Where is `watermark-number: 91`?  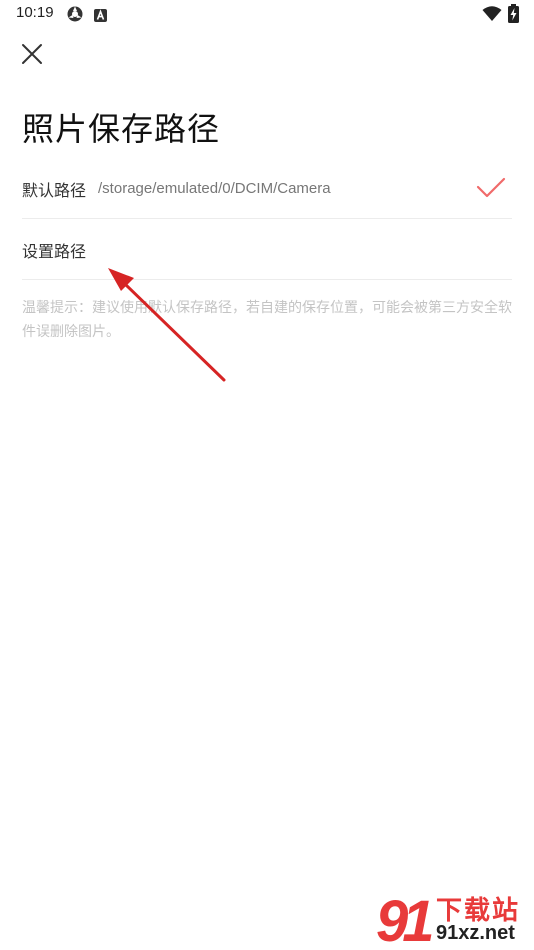
watermark-number: 91 is located at coordinates (405, 919).